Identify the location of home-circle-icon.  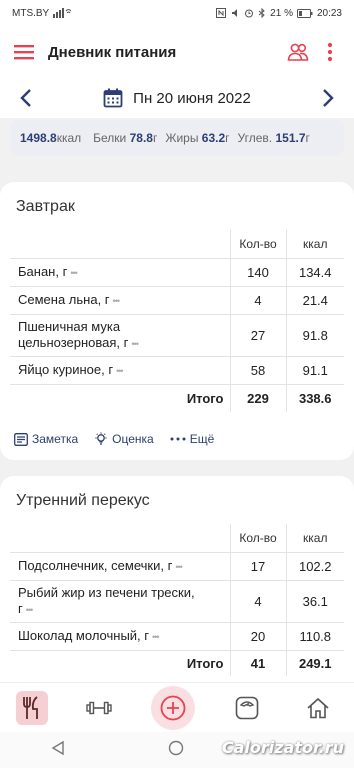
(176, 747).